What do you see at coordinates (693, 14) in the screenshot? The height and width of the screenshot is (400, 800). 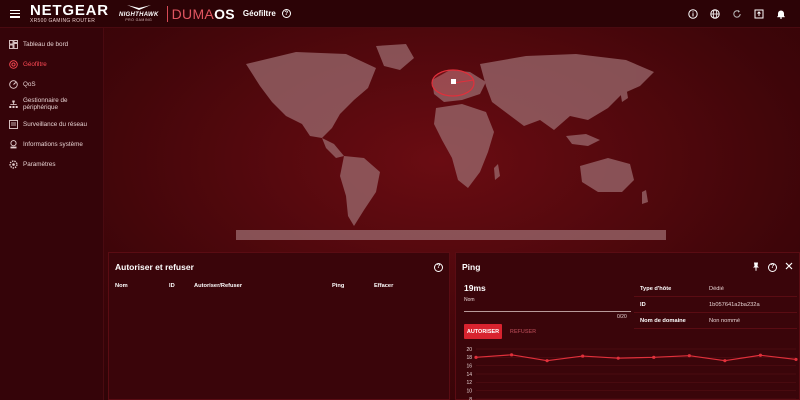 I see `info-icon` at bounding box center [693, 14].